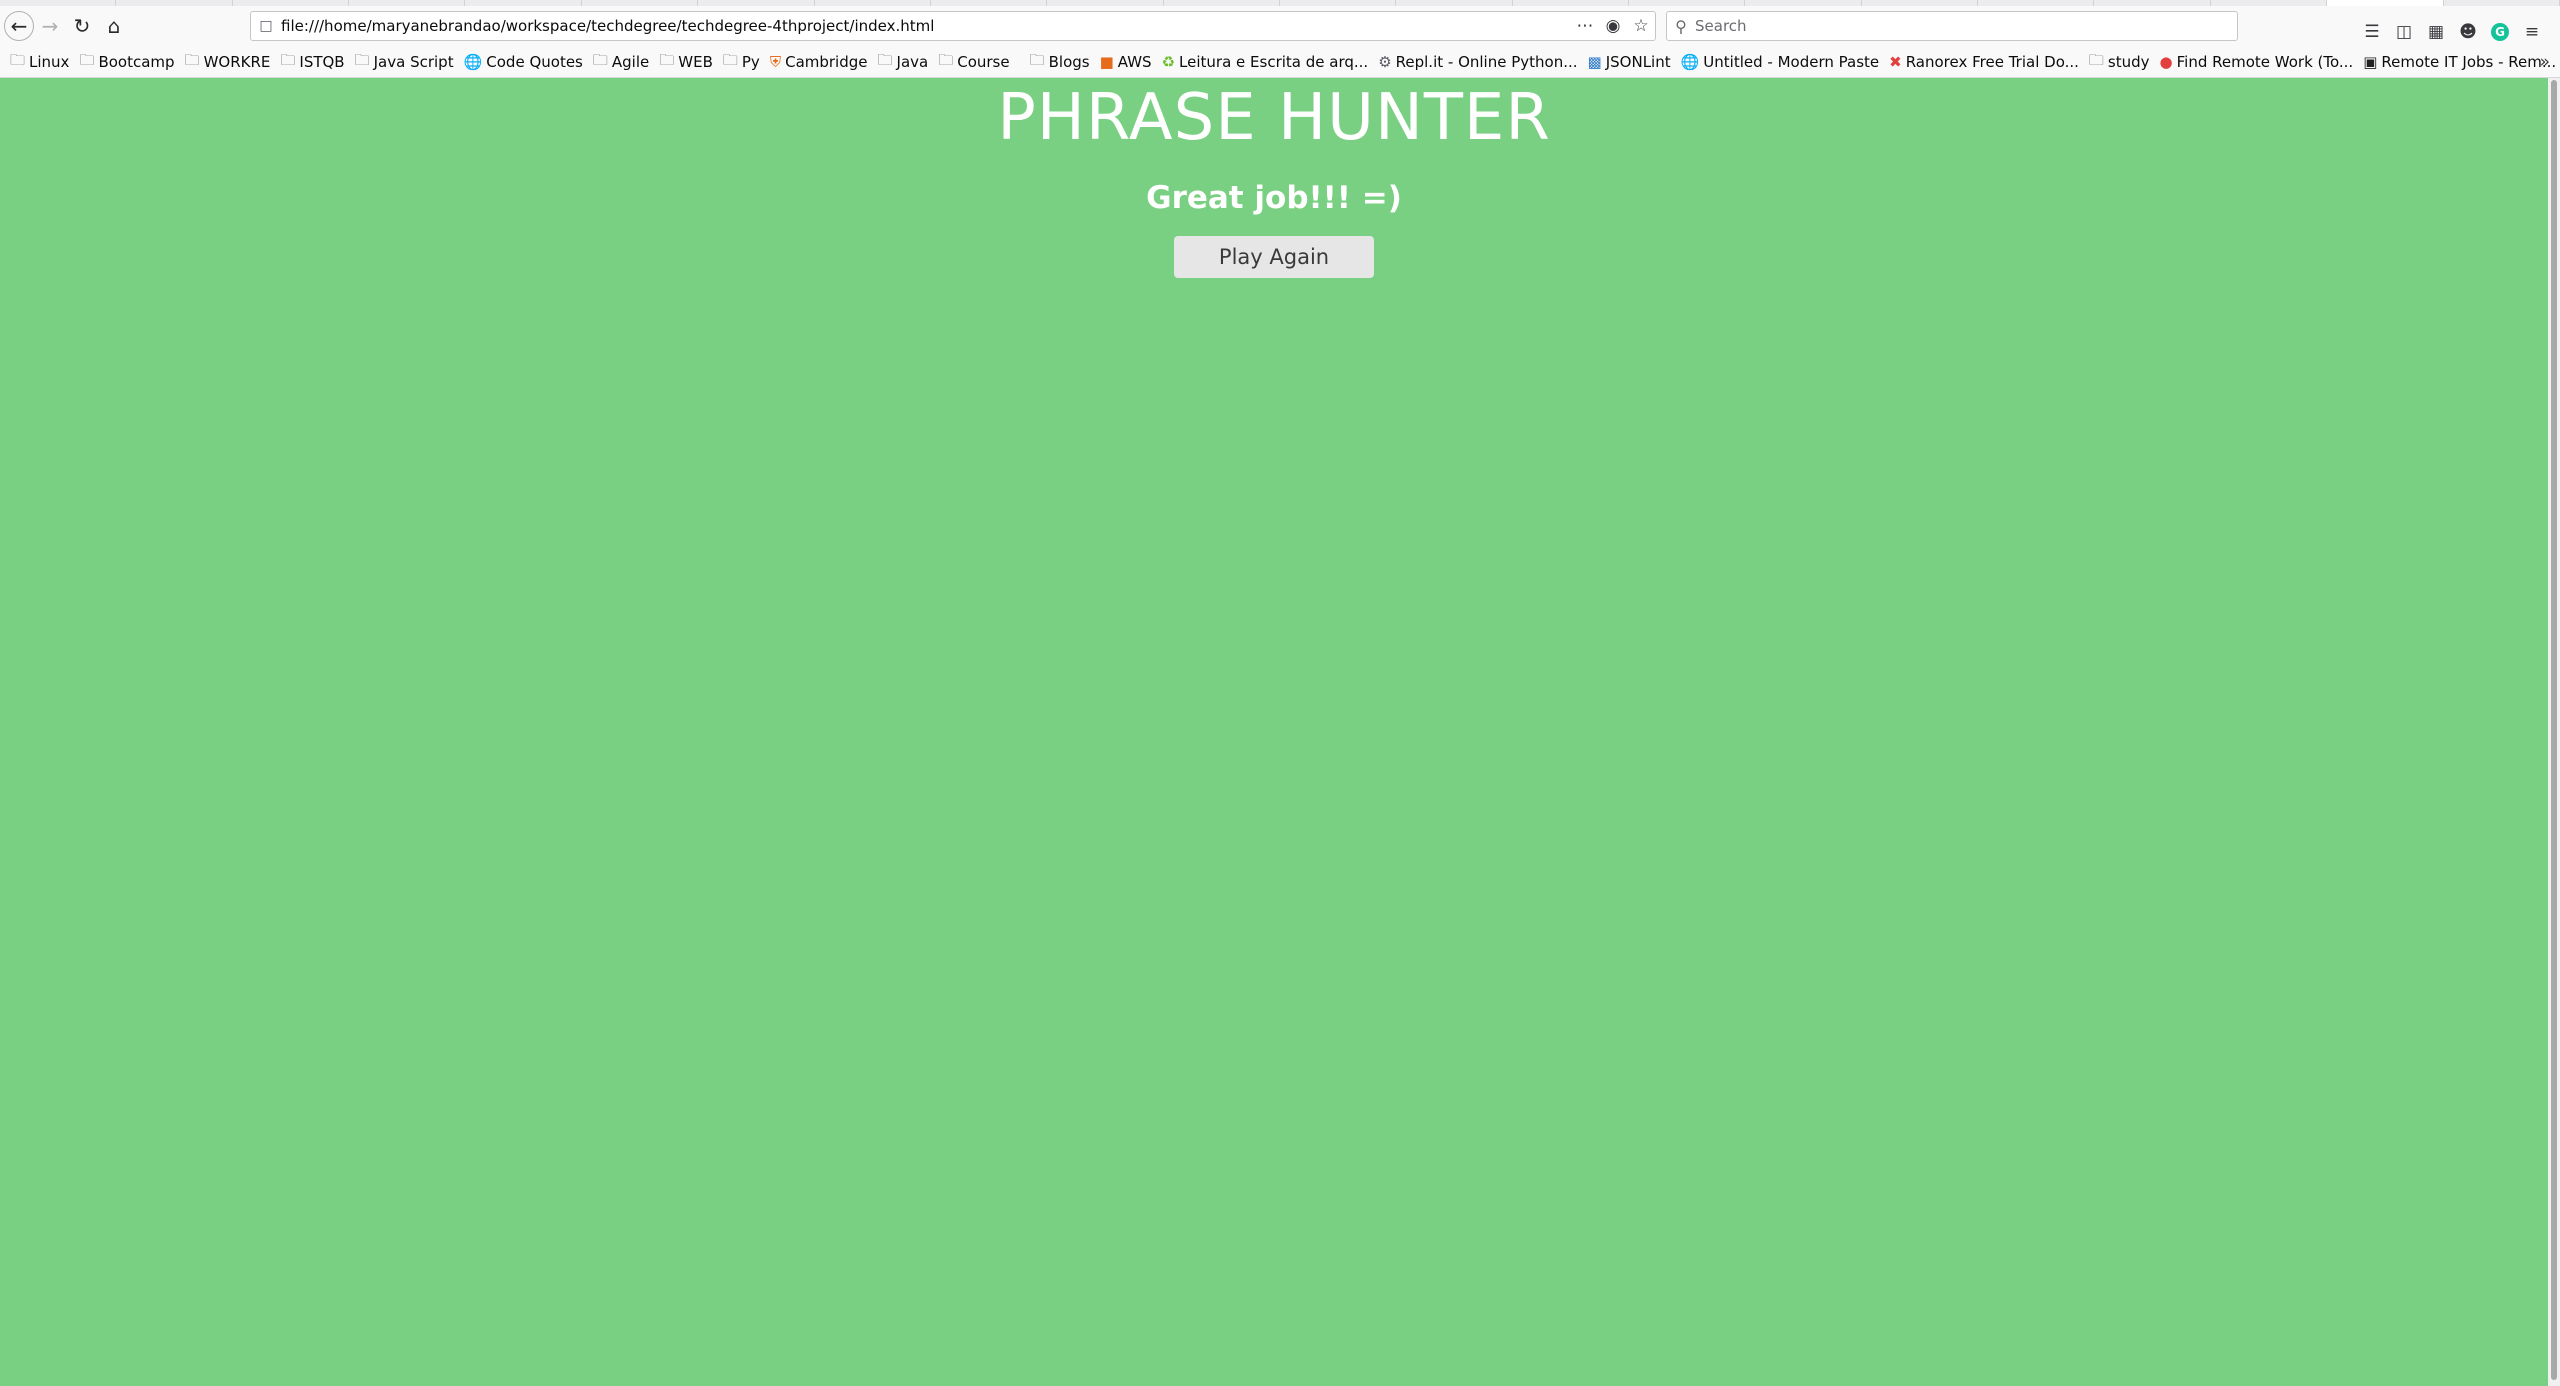 The width and height of the screenshot is (2560, 1386). Describe the element at coordinates (1780, 62) in the screenshot. I see `bookmark-item: 🌐 Untitled - Modern Paste` at that location.